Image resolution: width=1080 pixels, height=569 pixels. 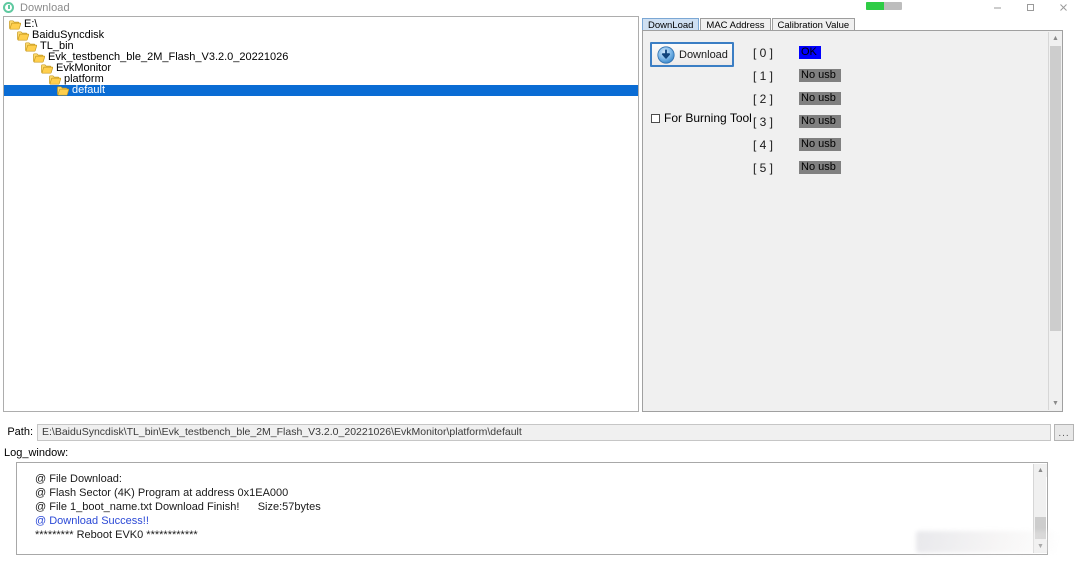 I want to click on log-scroll-up-icon: ▲, so click(x=1040, y=470).